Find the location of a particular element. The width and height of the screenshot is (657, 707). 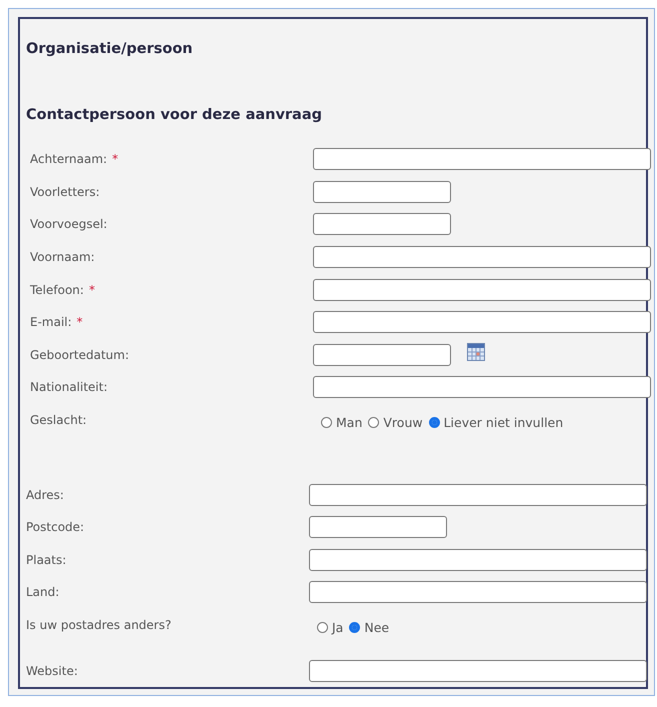

field-label: E-mail: is located at coordinates (51, 322).